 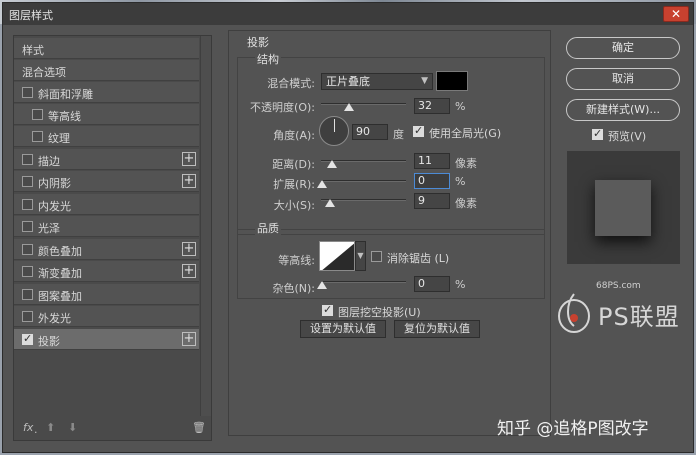 What do you see at coordinates (27, 316) in the screenshot?
I see `outer-glow-checkbox` at bounding box center [27, 316].